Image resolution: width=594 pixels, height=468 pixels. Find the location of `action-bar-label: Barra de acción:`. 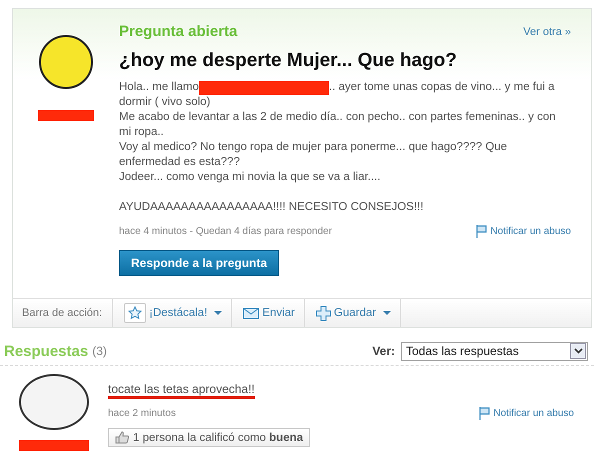

action-bar-label: Barra de acción: is located at coordinates (63, 313).